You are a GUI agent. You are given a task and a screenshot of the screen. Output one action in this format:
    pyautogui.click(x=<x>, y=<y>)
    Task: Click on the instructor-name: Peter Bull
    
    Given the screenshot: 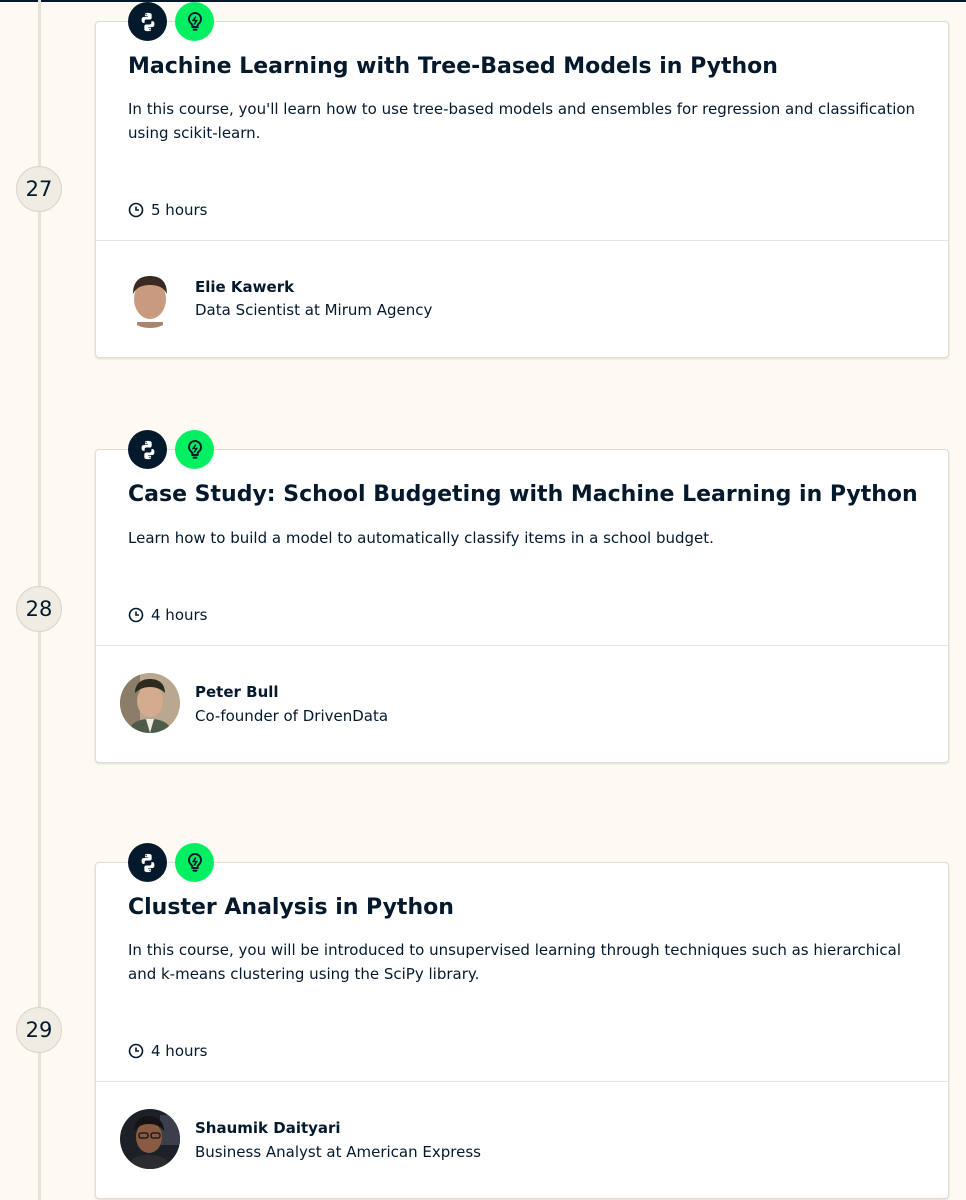 What is the action you would take?
    pyautogui.click(x=237, y=692)
    